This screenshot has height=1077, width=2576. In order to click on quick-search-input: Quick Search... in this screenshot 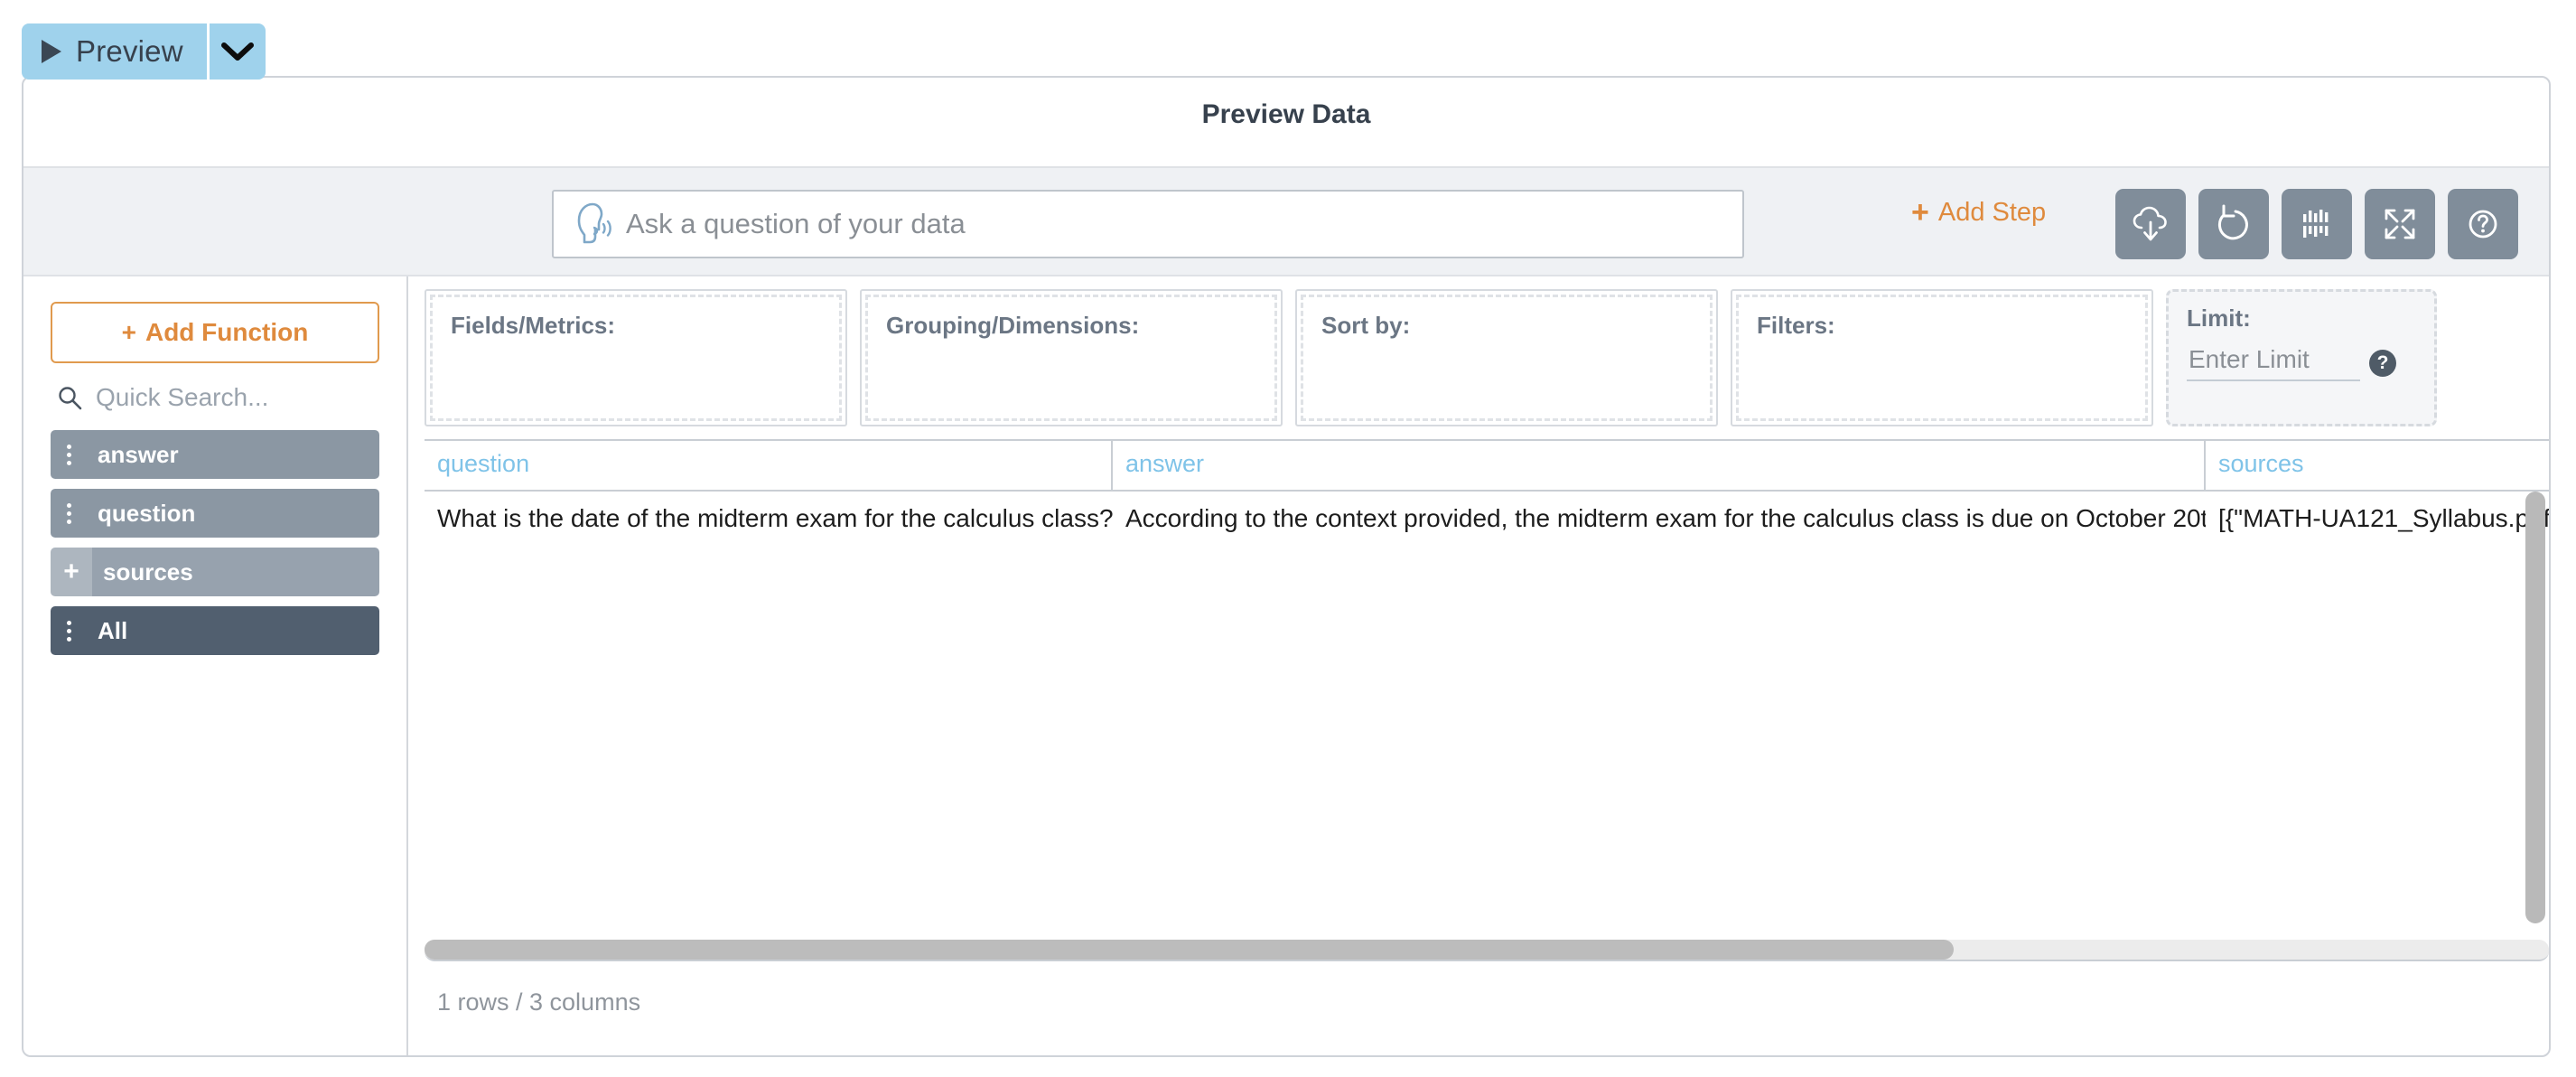, I will do `click(215, 398)`.